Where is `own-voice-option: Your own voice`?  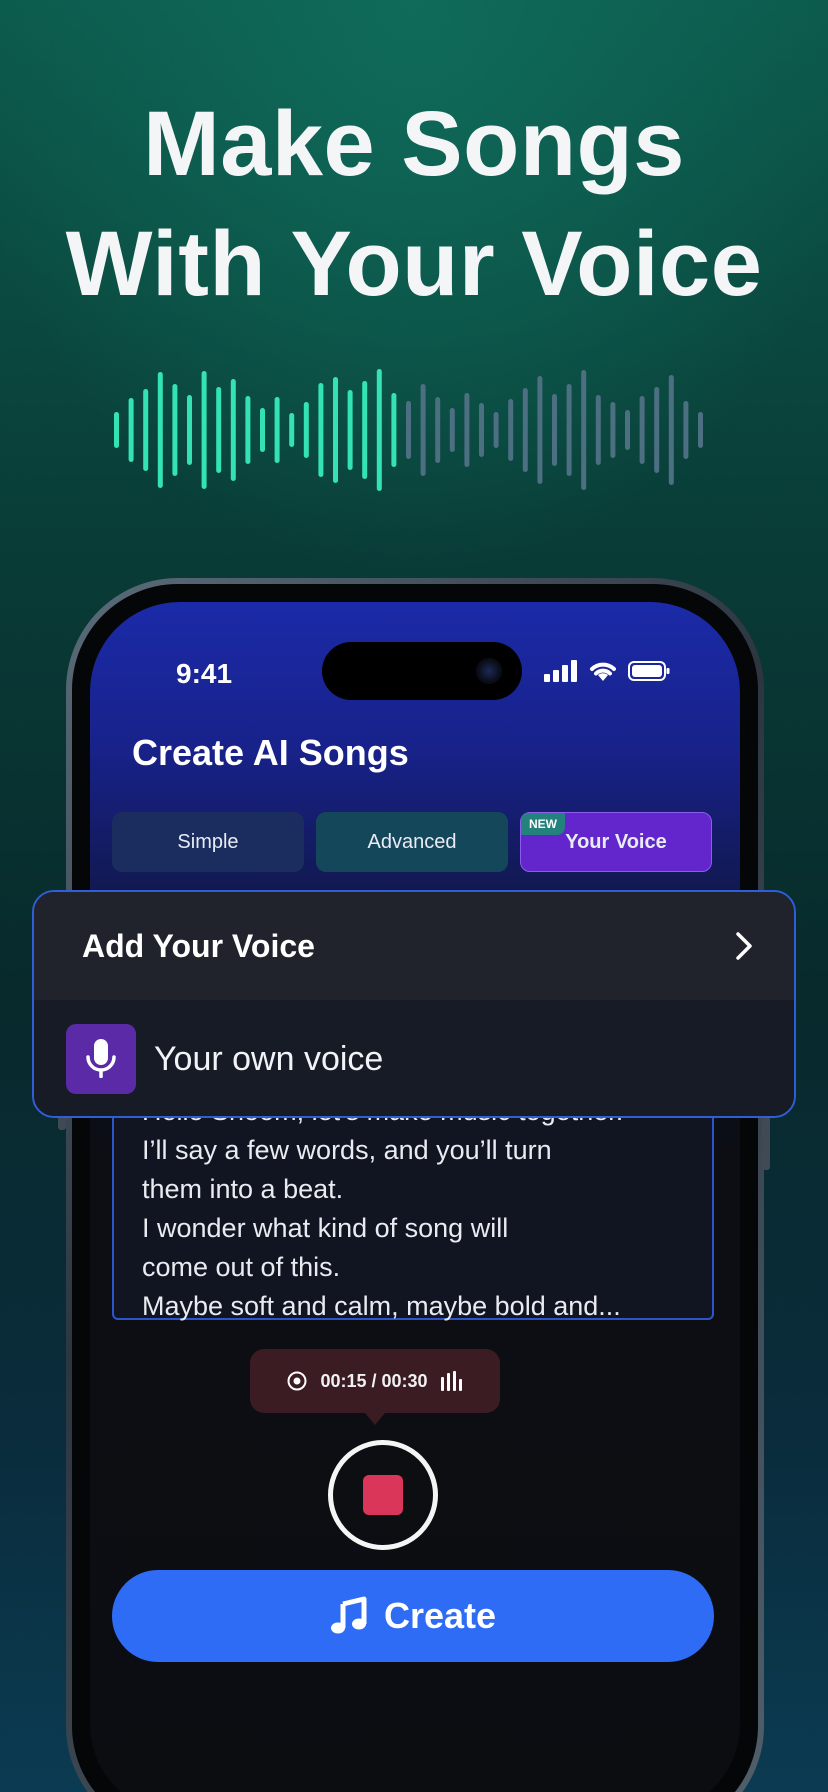
own-voice-option: Your own voice is located at coordinates (414, 1058).